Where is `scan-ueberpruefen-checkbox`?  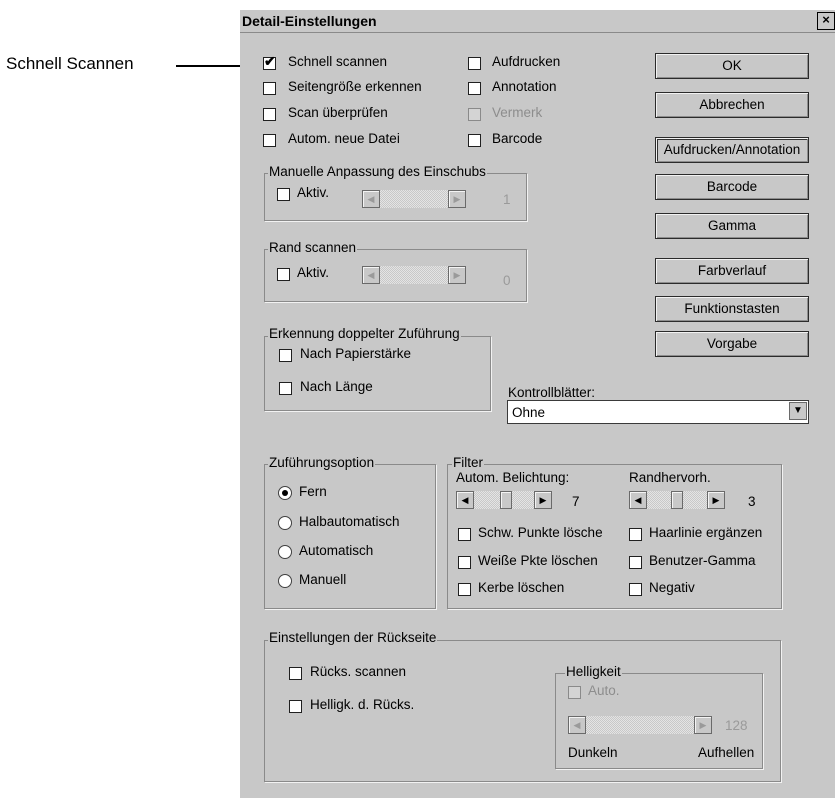
scan-ueberpruefen-checkbox is located at coordinates (269, 114).